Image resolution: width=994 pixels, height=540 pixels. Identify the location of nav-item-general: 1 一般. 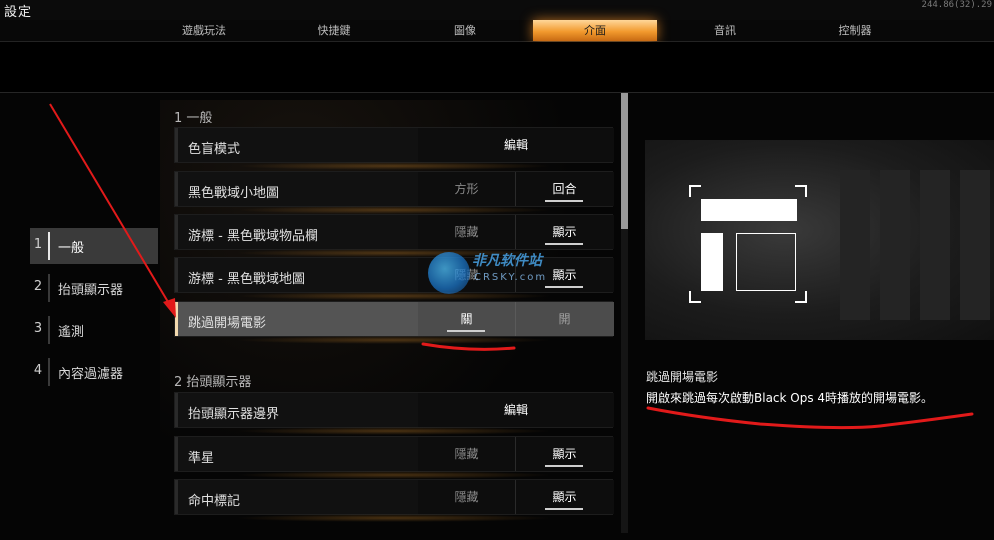
(94, 246).